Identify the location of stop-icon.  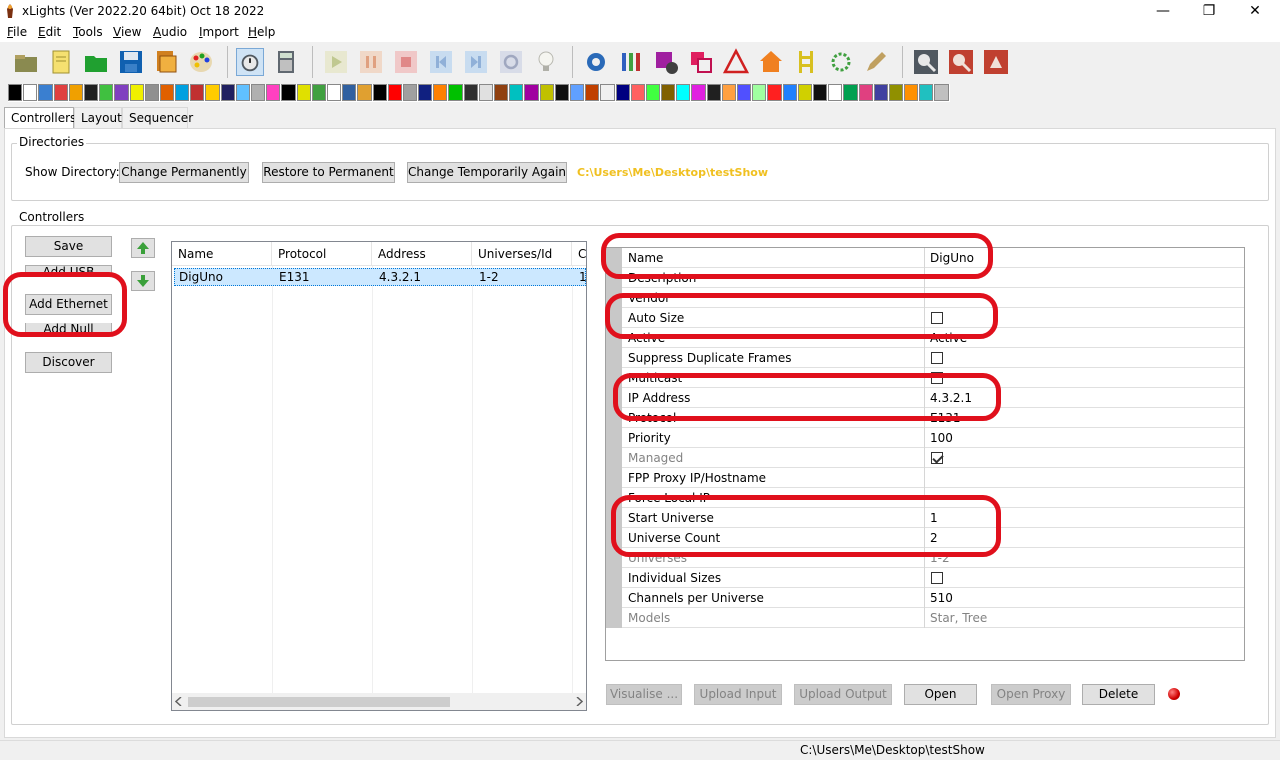
(406, 62).